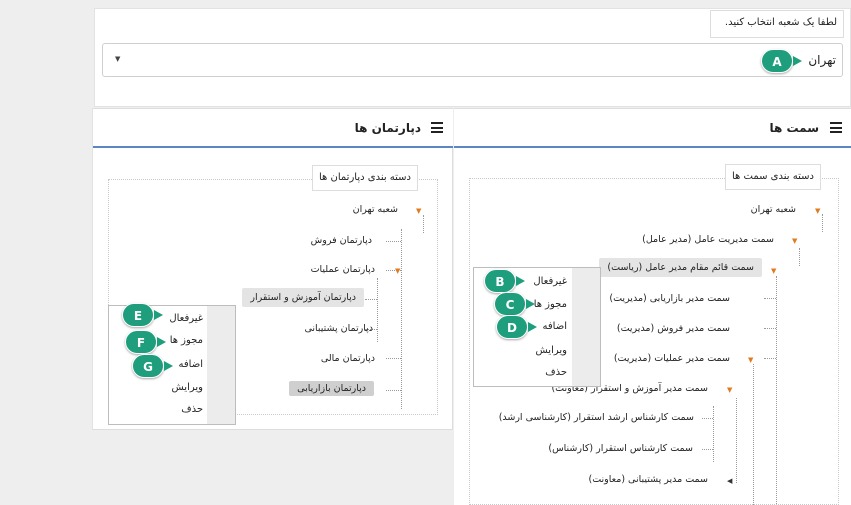 Image resolution: width=851 pixels, height=505 pixels. What do you see at coordinates (596, 417) in the screenshot?
I see `tree-node: سمت کارشناس ارشد استقرار (کارشناسی ارشد)` at bounding box center [596, 417].